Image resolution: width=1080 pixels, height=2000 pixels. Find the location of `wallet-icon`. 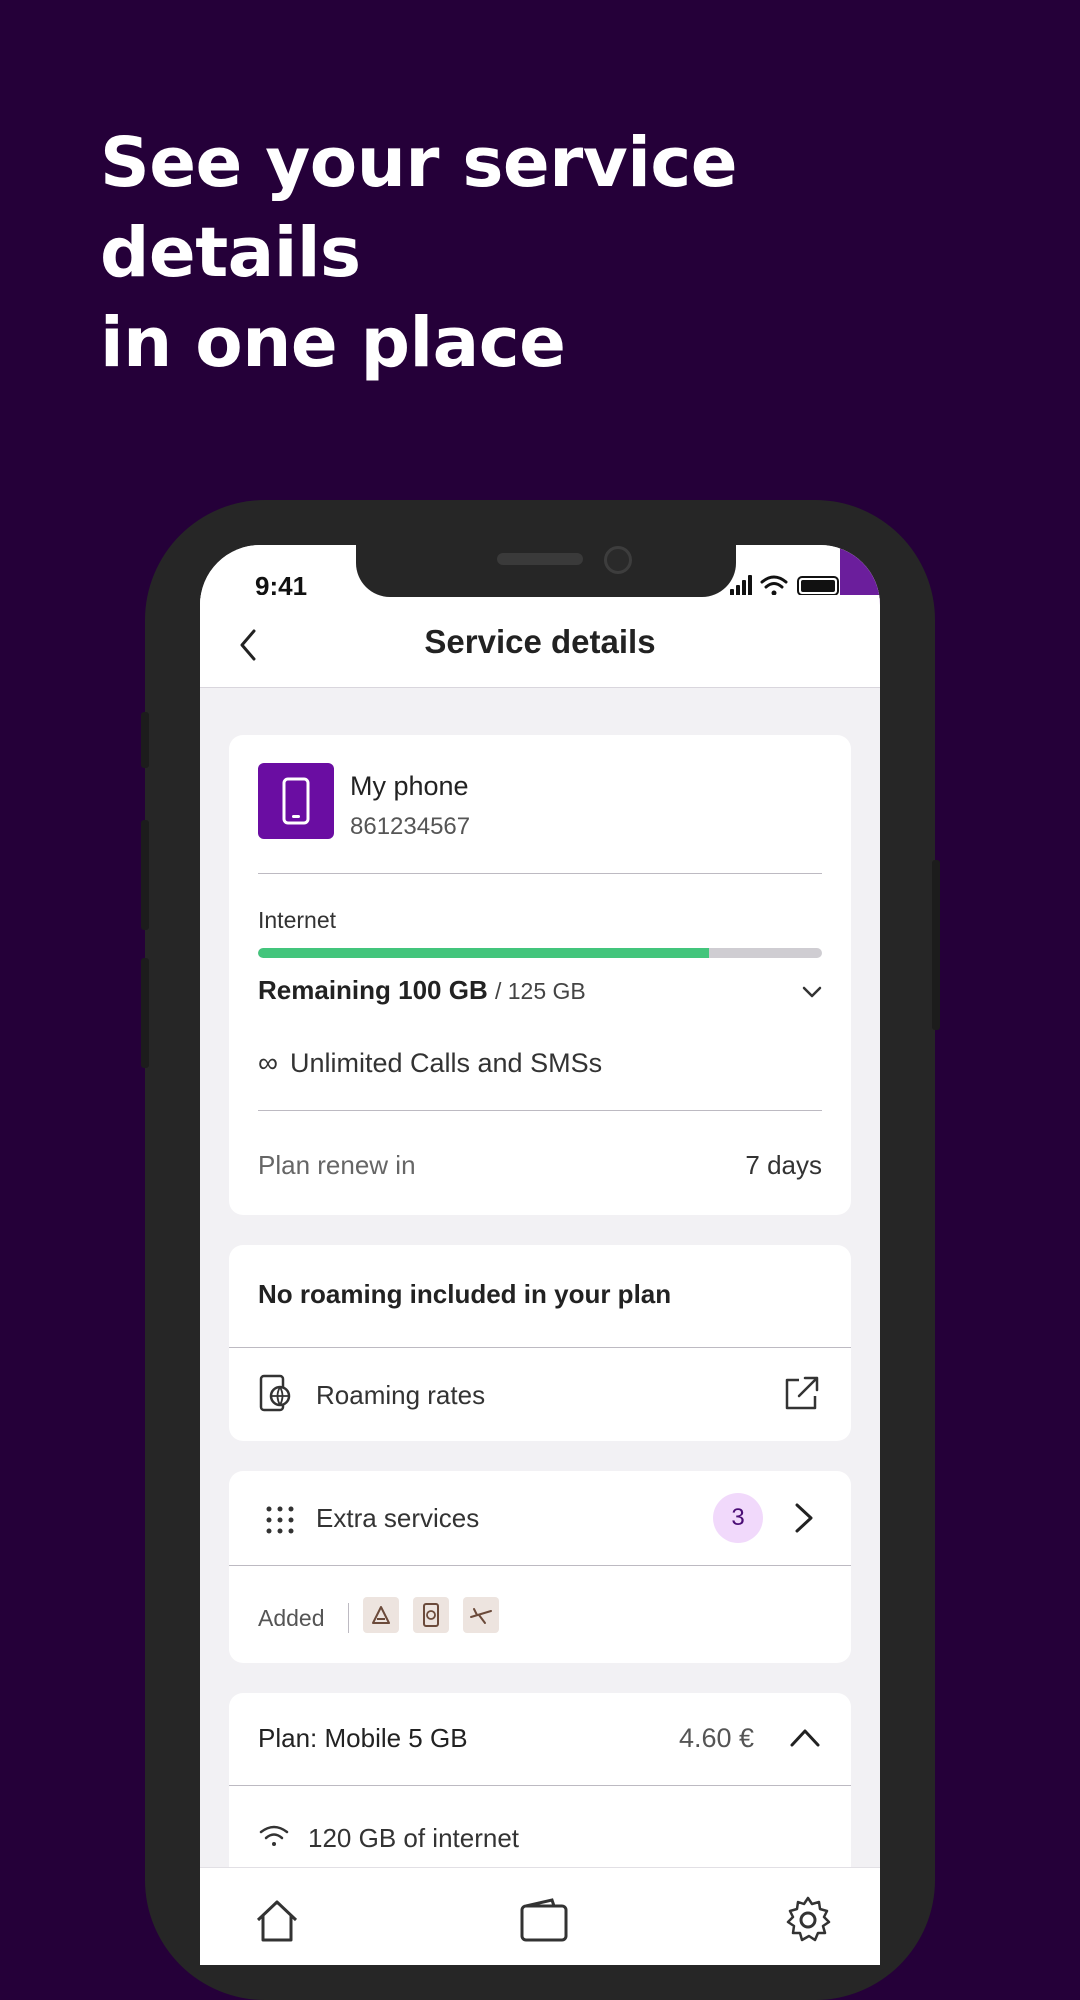

wallet-icon is located at coordinates (544, 1921).